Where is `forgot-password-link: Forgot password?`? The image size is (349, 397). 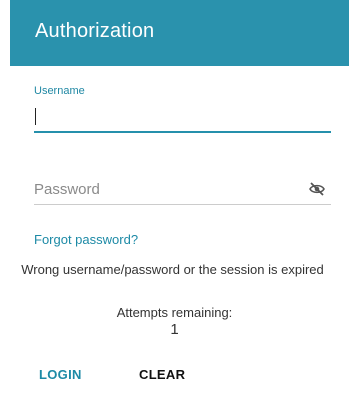 forgot-password-link: Forgot password? is located at coordinates (86, 239).